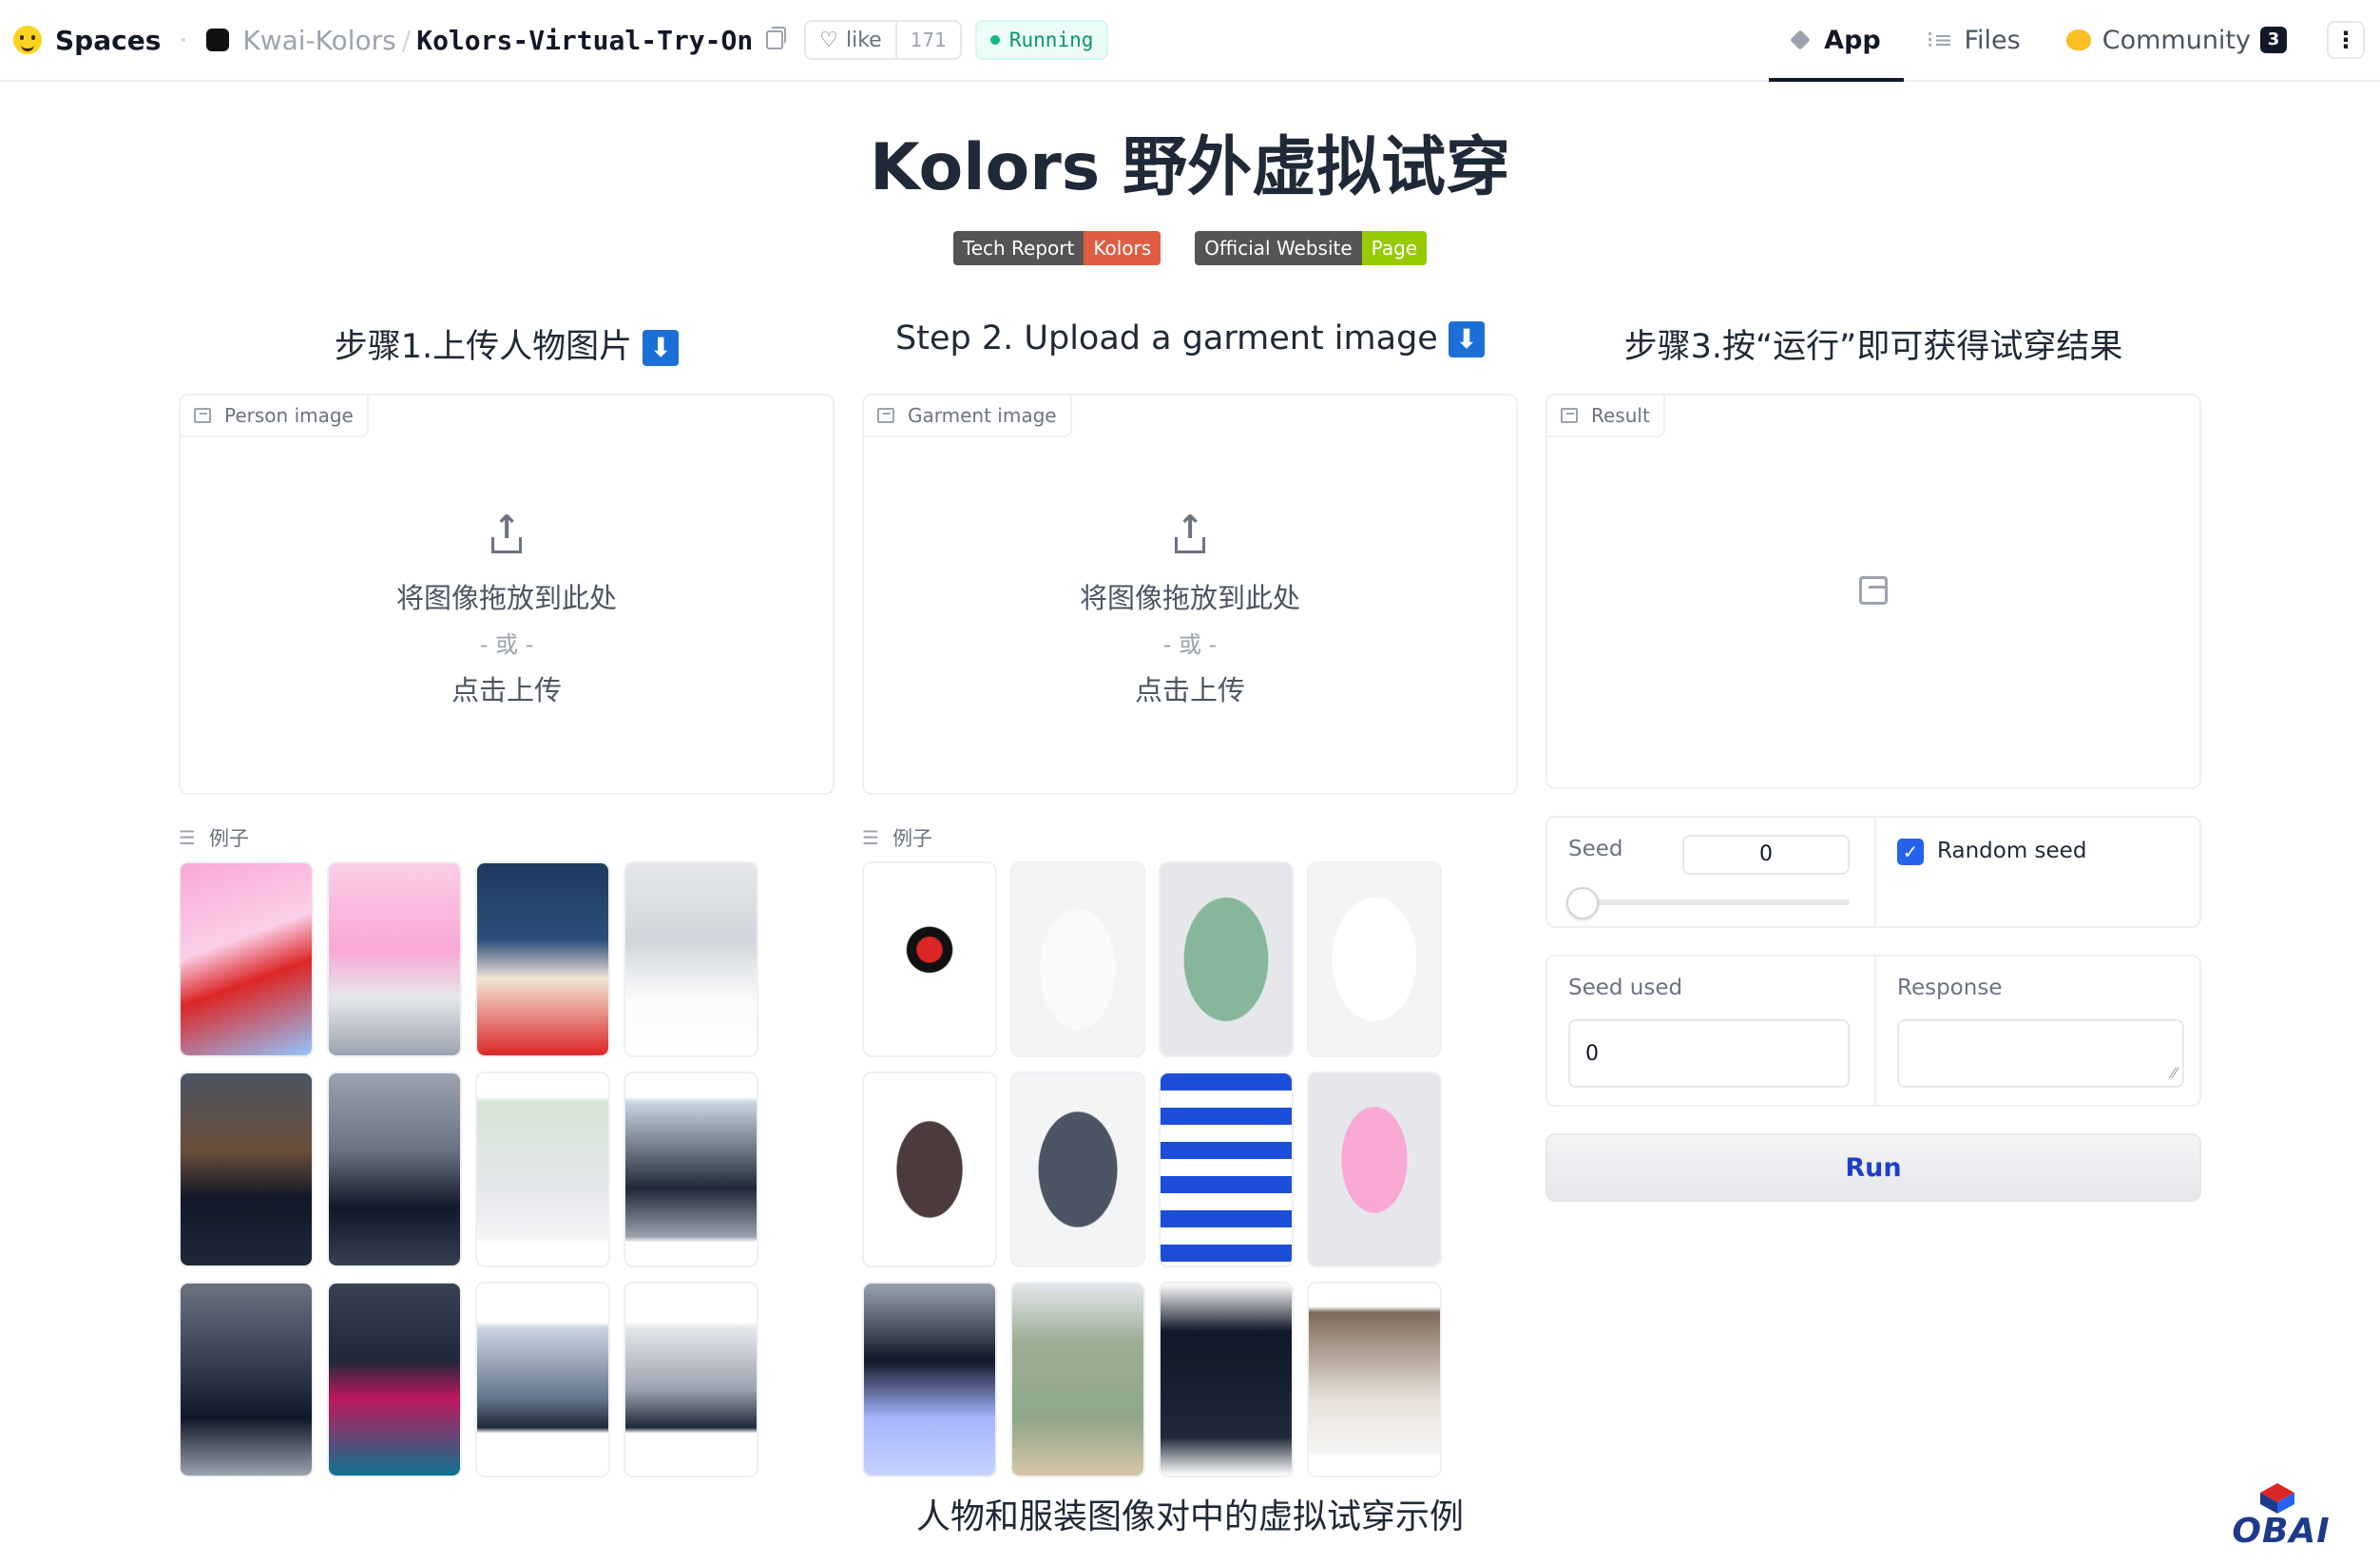  What do you see at coordinates (885, 416) in the screenshot?
I see `image-icon` at bounding box center [885, 416].